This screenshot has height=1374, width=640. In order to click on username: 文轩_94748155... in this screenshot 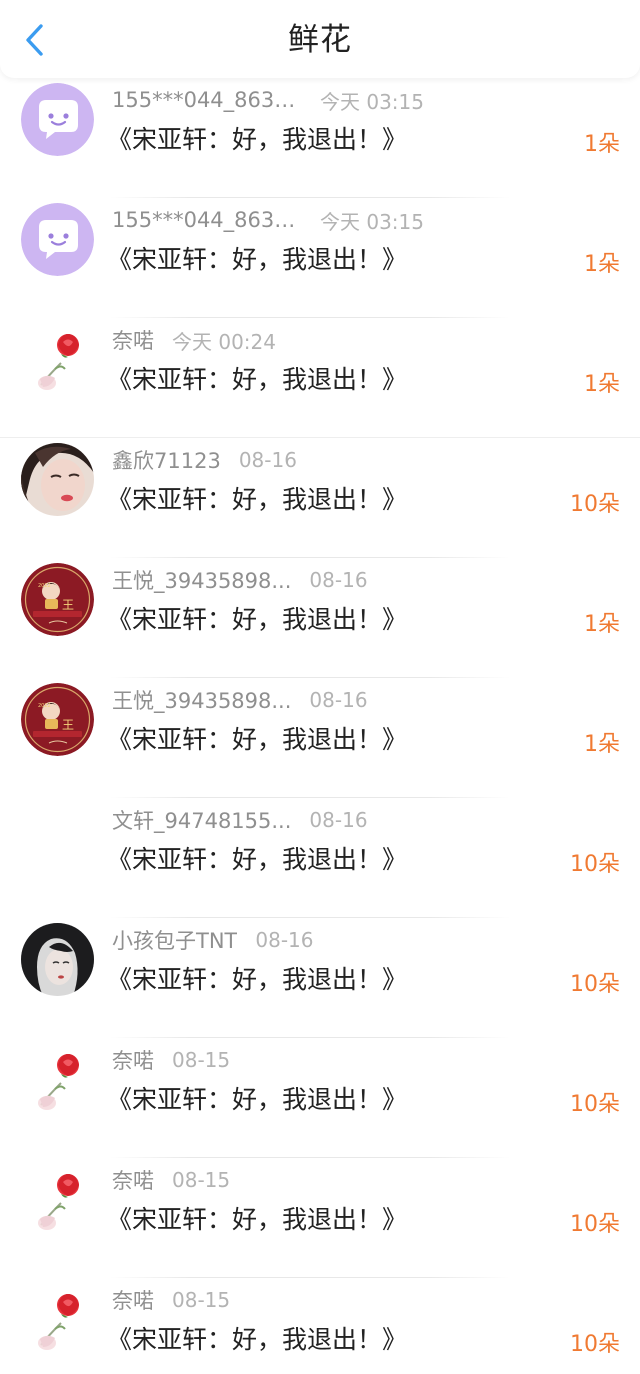, I will do `click(201, 820)`.